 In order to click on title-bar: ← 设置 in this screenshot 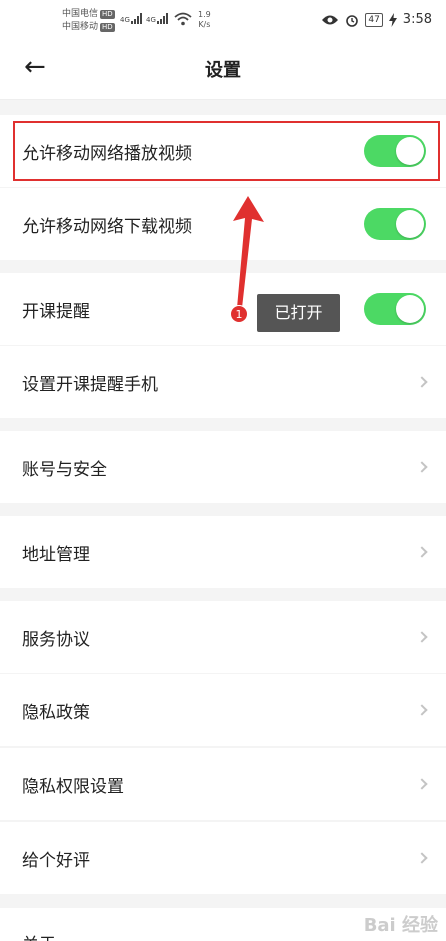, I will do `click(223, 70)`.